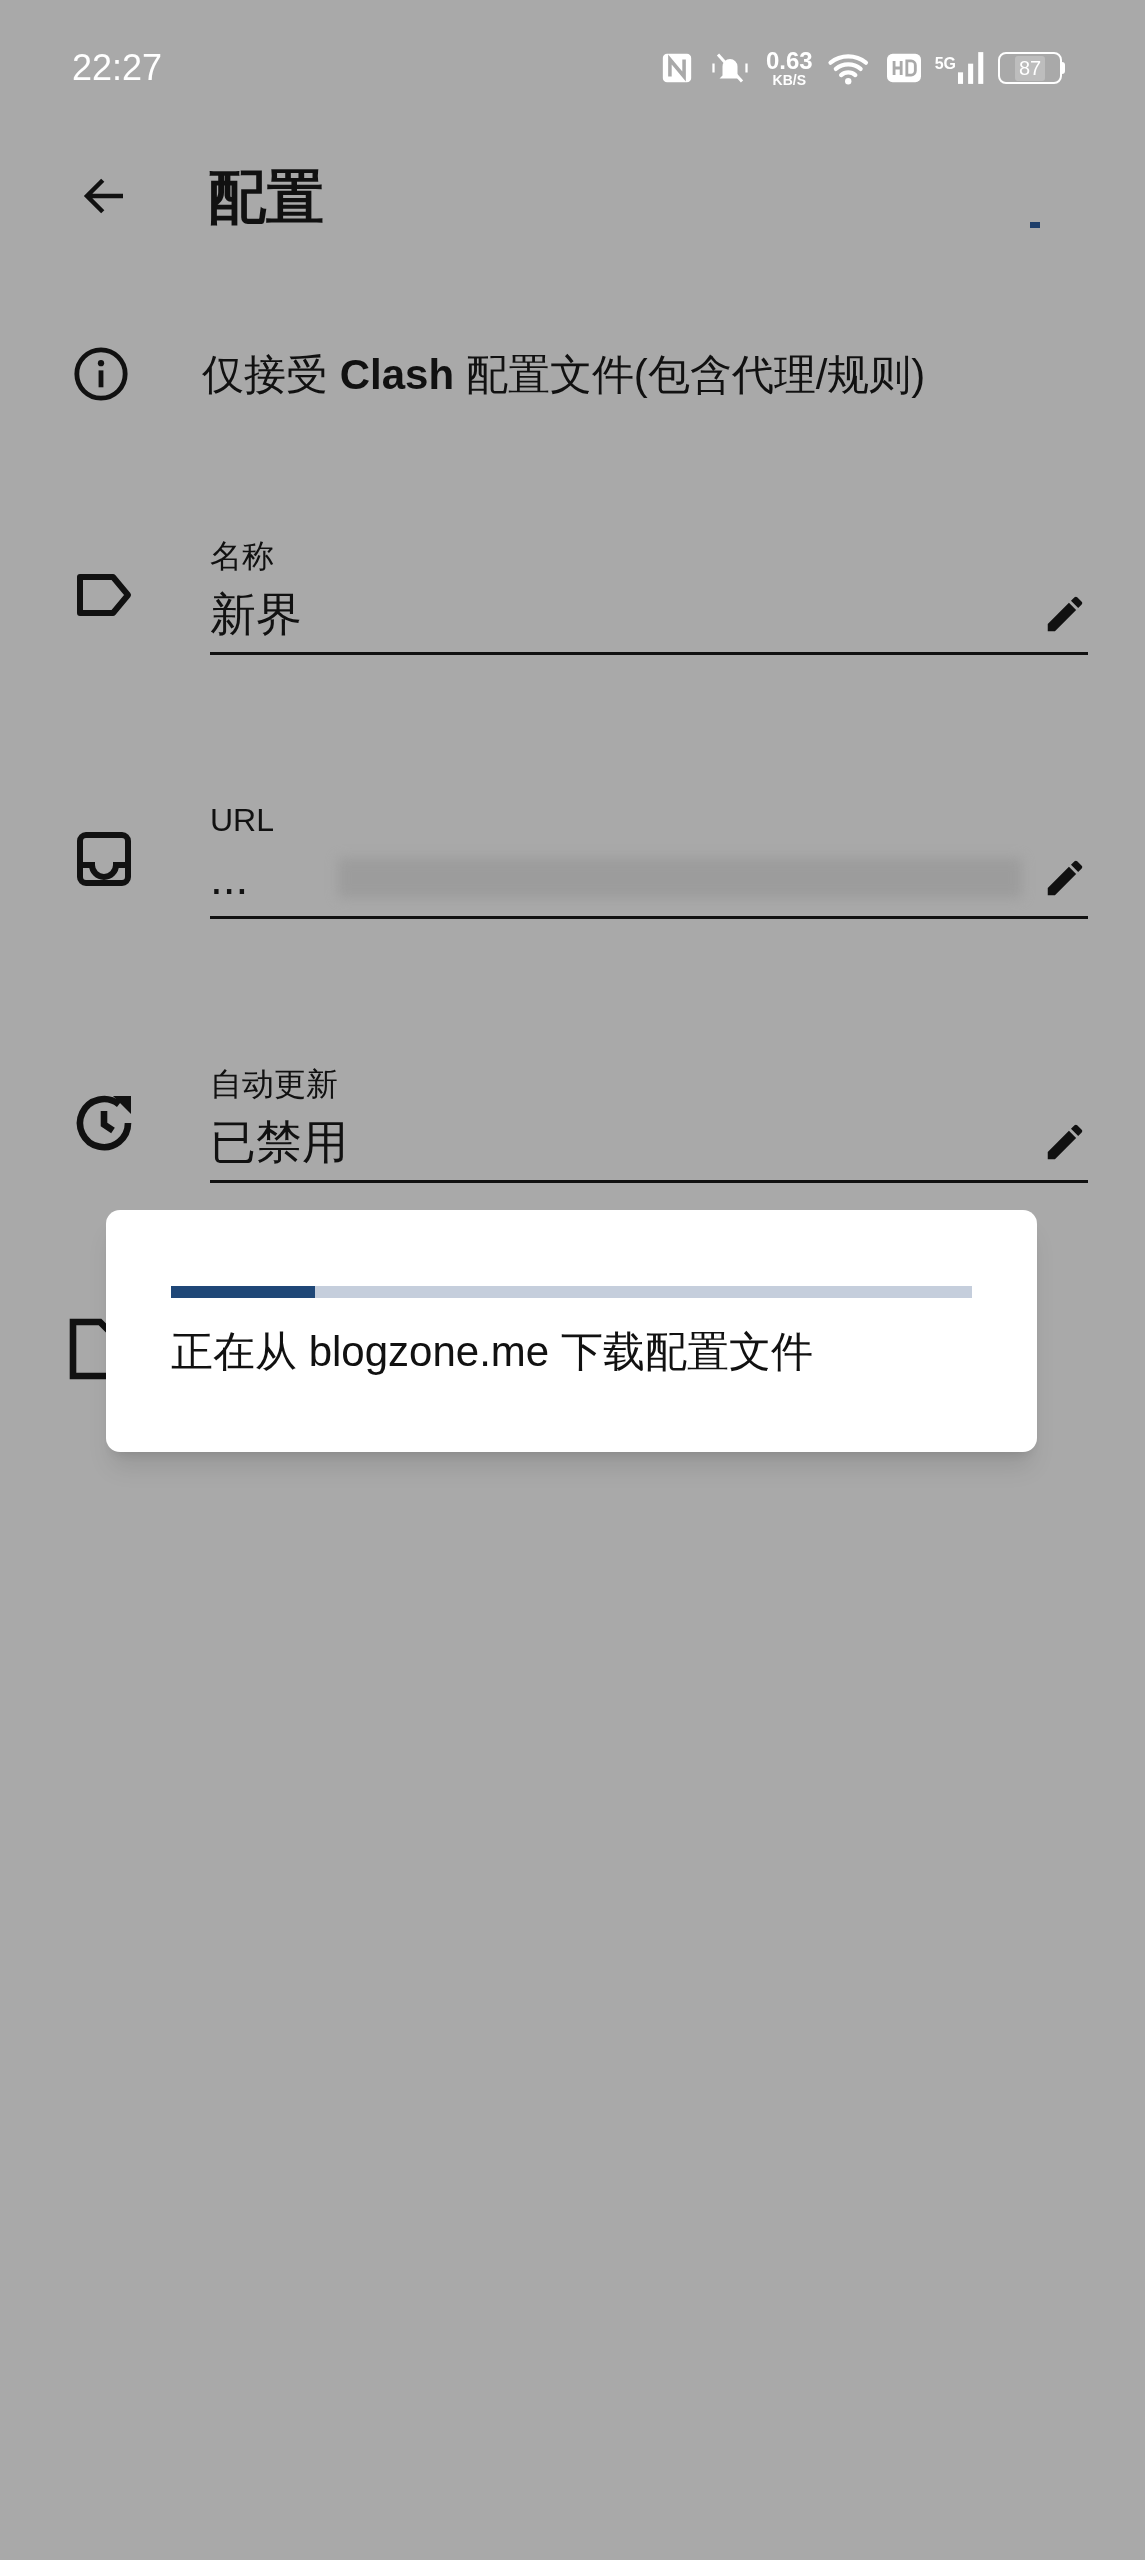  What do you see at coordinates (649, 594) in the screenshot?
I see `text-field: 名称 新界` at bounding box center [649, 594].